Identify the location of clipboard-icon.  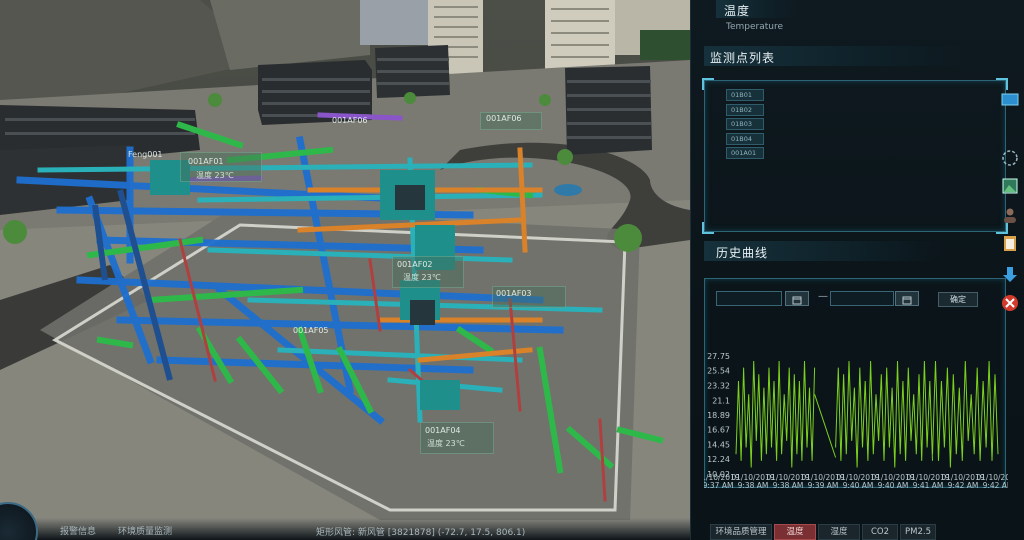
(1010, 243).